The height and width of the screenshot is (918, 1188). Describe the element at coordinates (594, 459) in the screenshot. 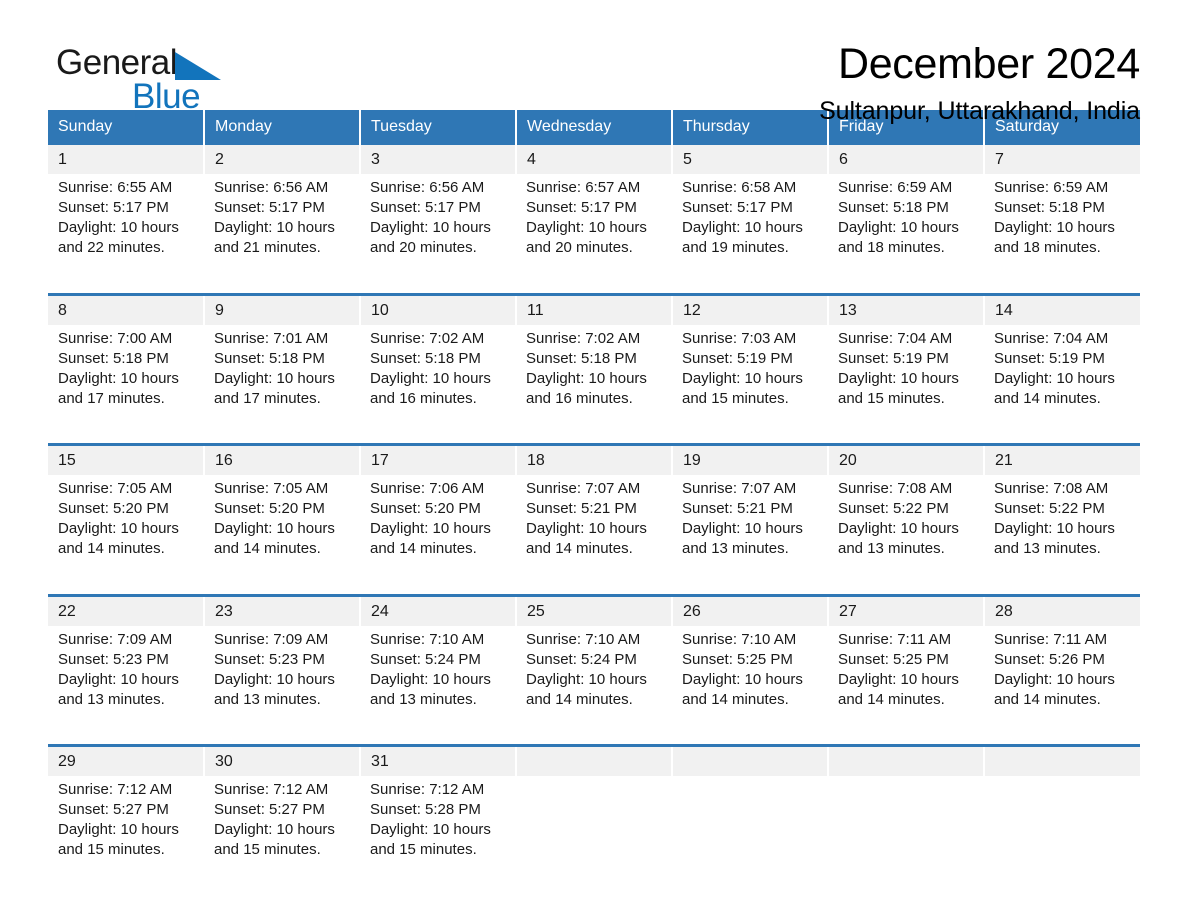

I see `day-number-cell: 18` at that location.